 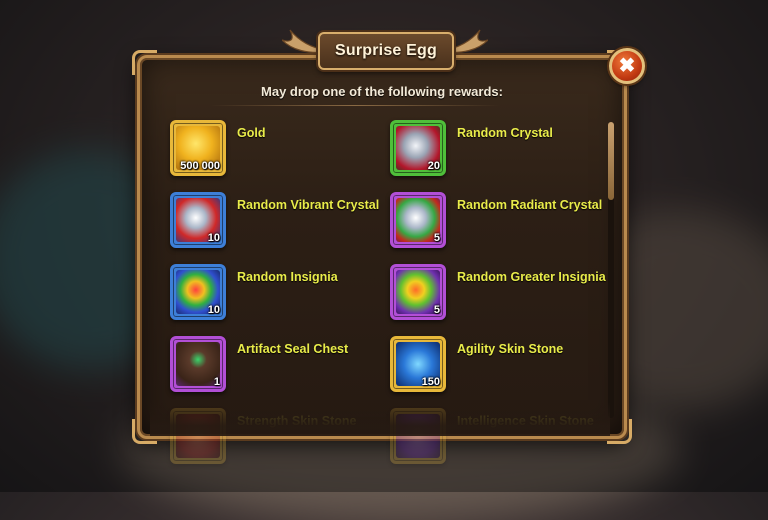 What do you see at coordinates (216, 382) in the screenshot?
I see `reward-quantity: 1` at bounding box center [216, 382].